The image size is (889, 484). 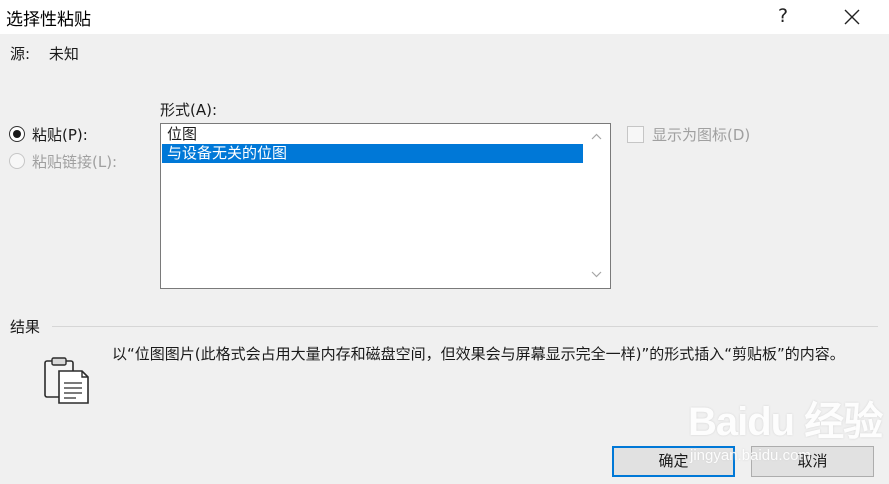 What do you see at coordinates (17, 134) in the screenshot?
I see `paste-radio` at bounding box center [17, 134].